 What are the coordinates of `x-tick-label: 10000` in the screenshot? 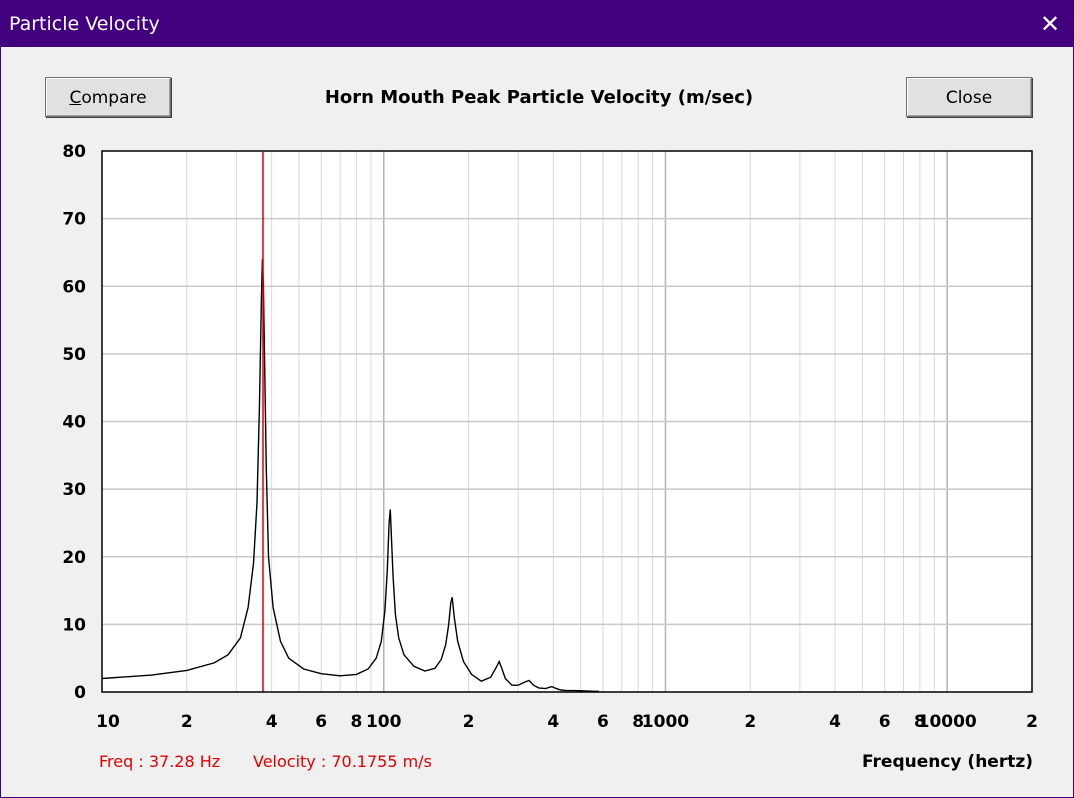 It's located at (947, 722).